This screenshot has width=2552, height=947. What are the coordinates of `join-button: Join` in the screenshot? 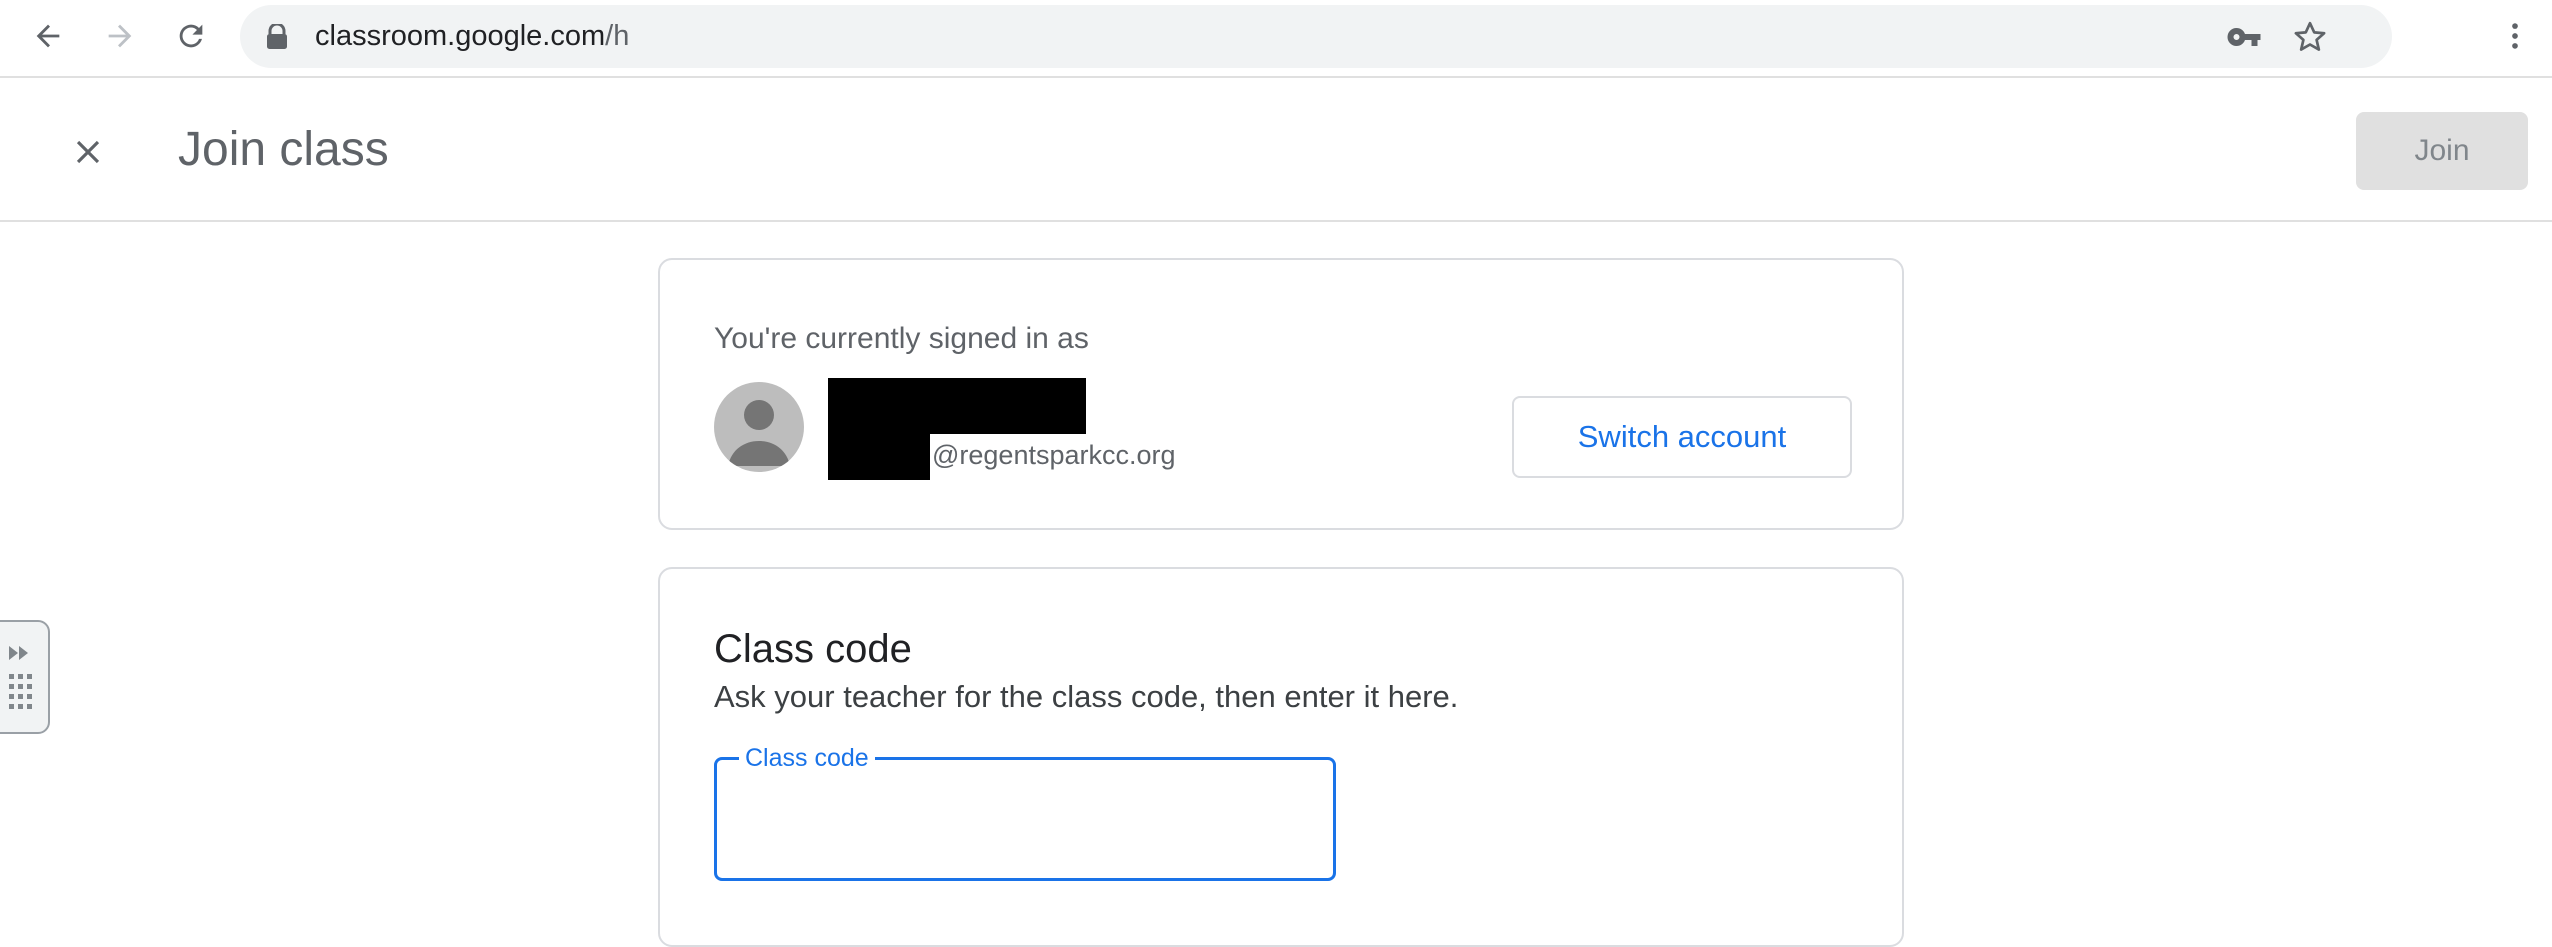 It's located at (2442, 151).